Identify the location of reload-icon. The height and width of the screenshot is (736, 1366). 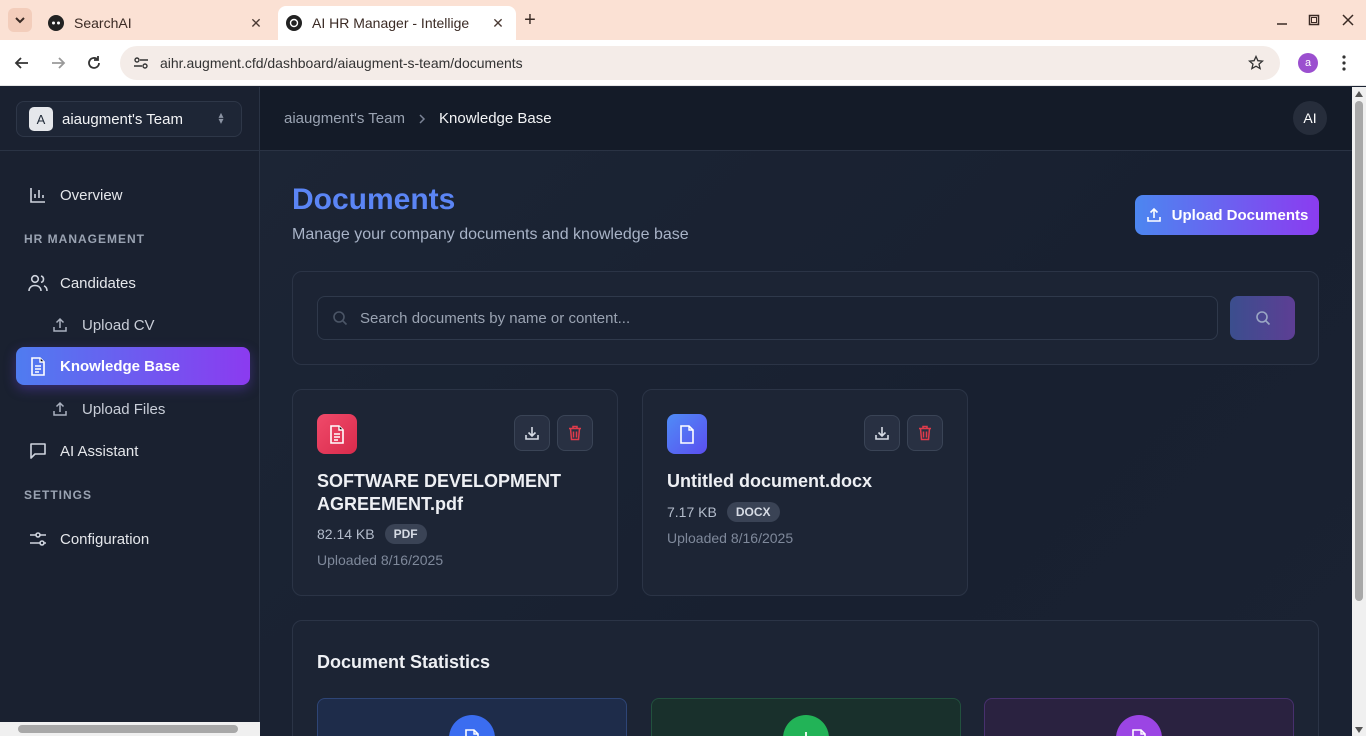
(94, 63).